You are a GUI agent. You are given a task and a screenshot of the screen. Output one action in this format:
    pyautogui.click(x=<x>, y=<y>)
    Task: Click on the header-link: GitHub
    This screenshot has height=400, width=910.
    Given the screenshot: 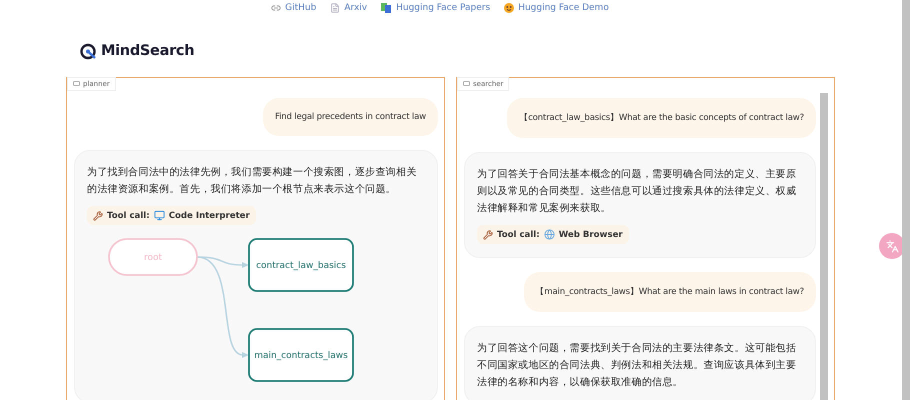 What is the action you would take?
    pyautogui.click(x=293, y=8)
    